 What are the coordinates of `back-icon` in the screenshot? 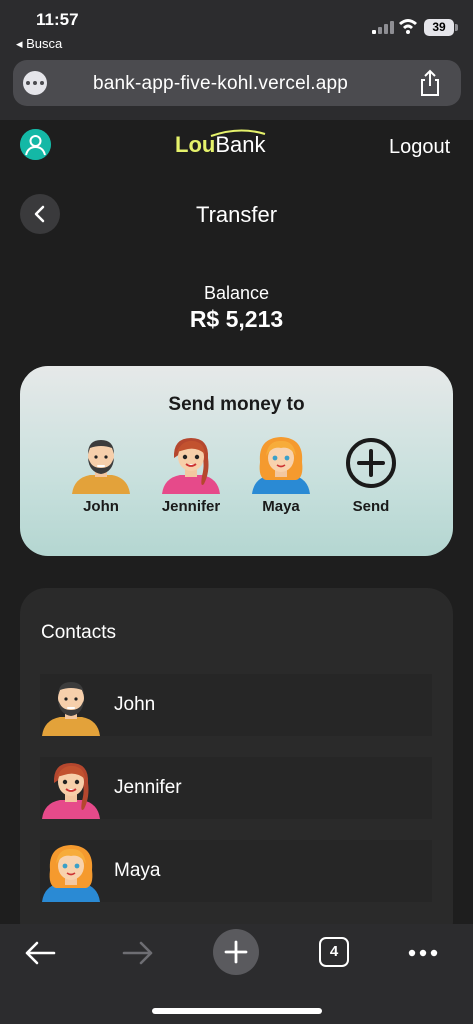 It's located at (40, 953).